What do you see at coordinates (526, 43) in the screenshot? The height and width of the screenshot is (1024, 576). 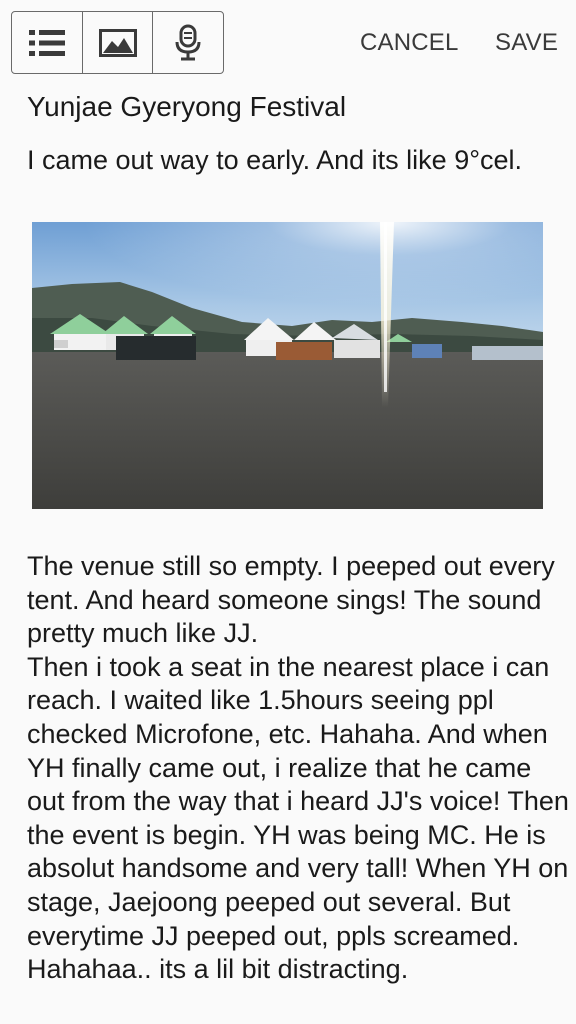 I see `save-button: SAVE` at bounding box center [526, 43].